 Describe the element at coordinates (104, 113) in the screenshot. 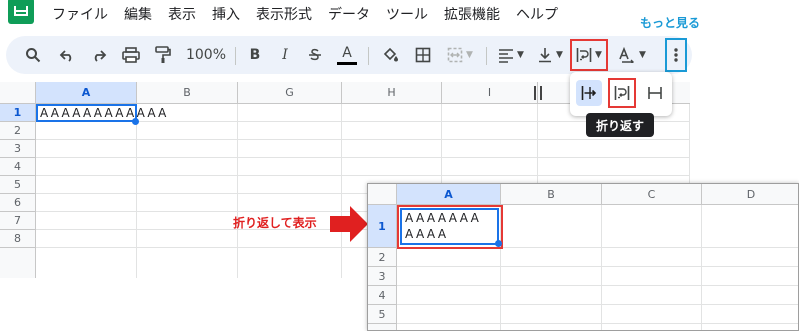

I see `cell-a1-text: AAAAAAAAAAAA` at that location.